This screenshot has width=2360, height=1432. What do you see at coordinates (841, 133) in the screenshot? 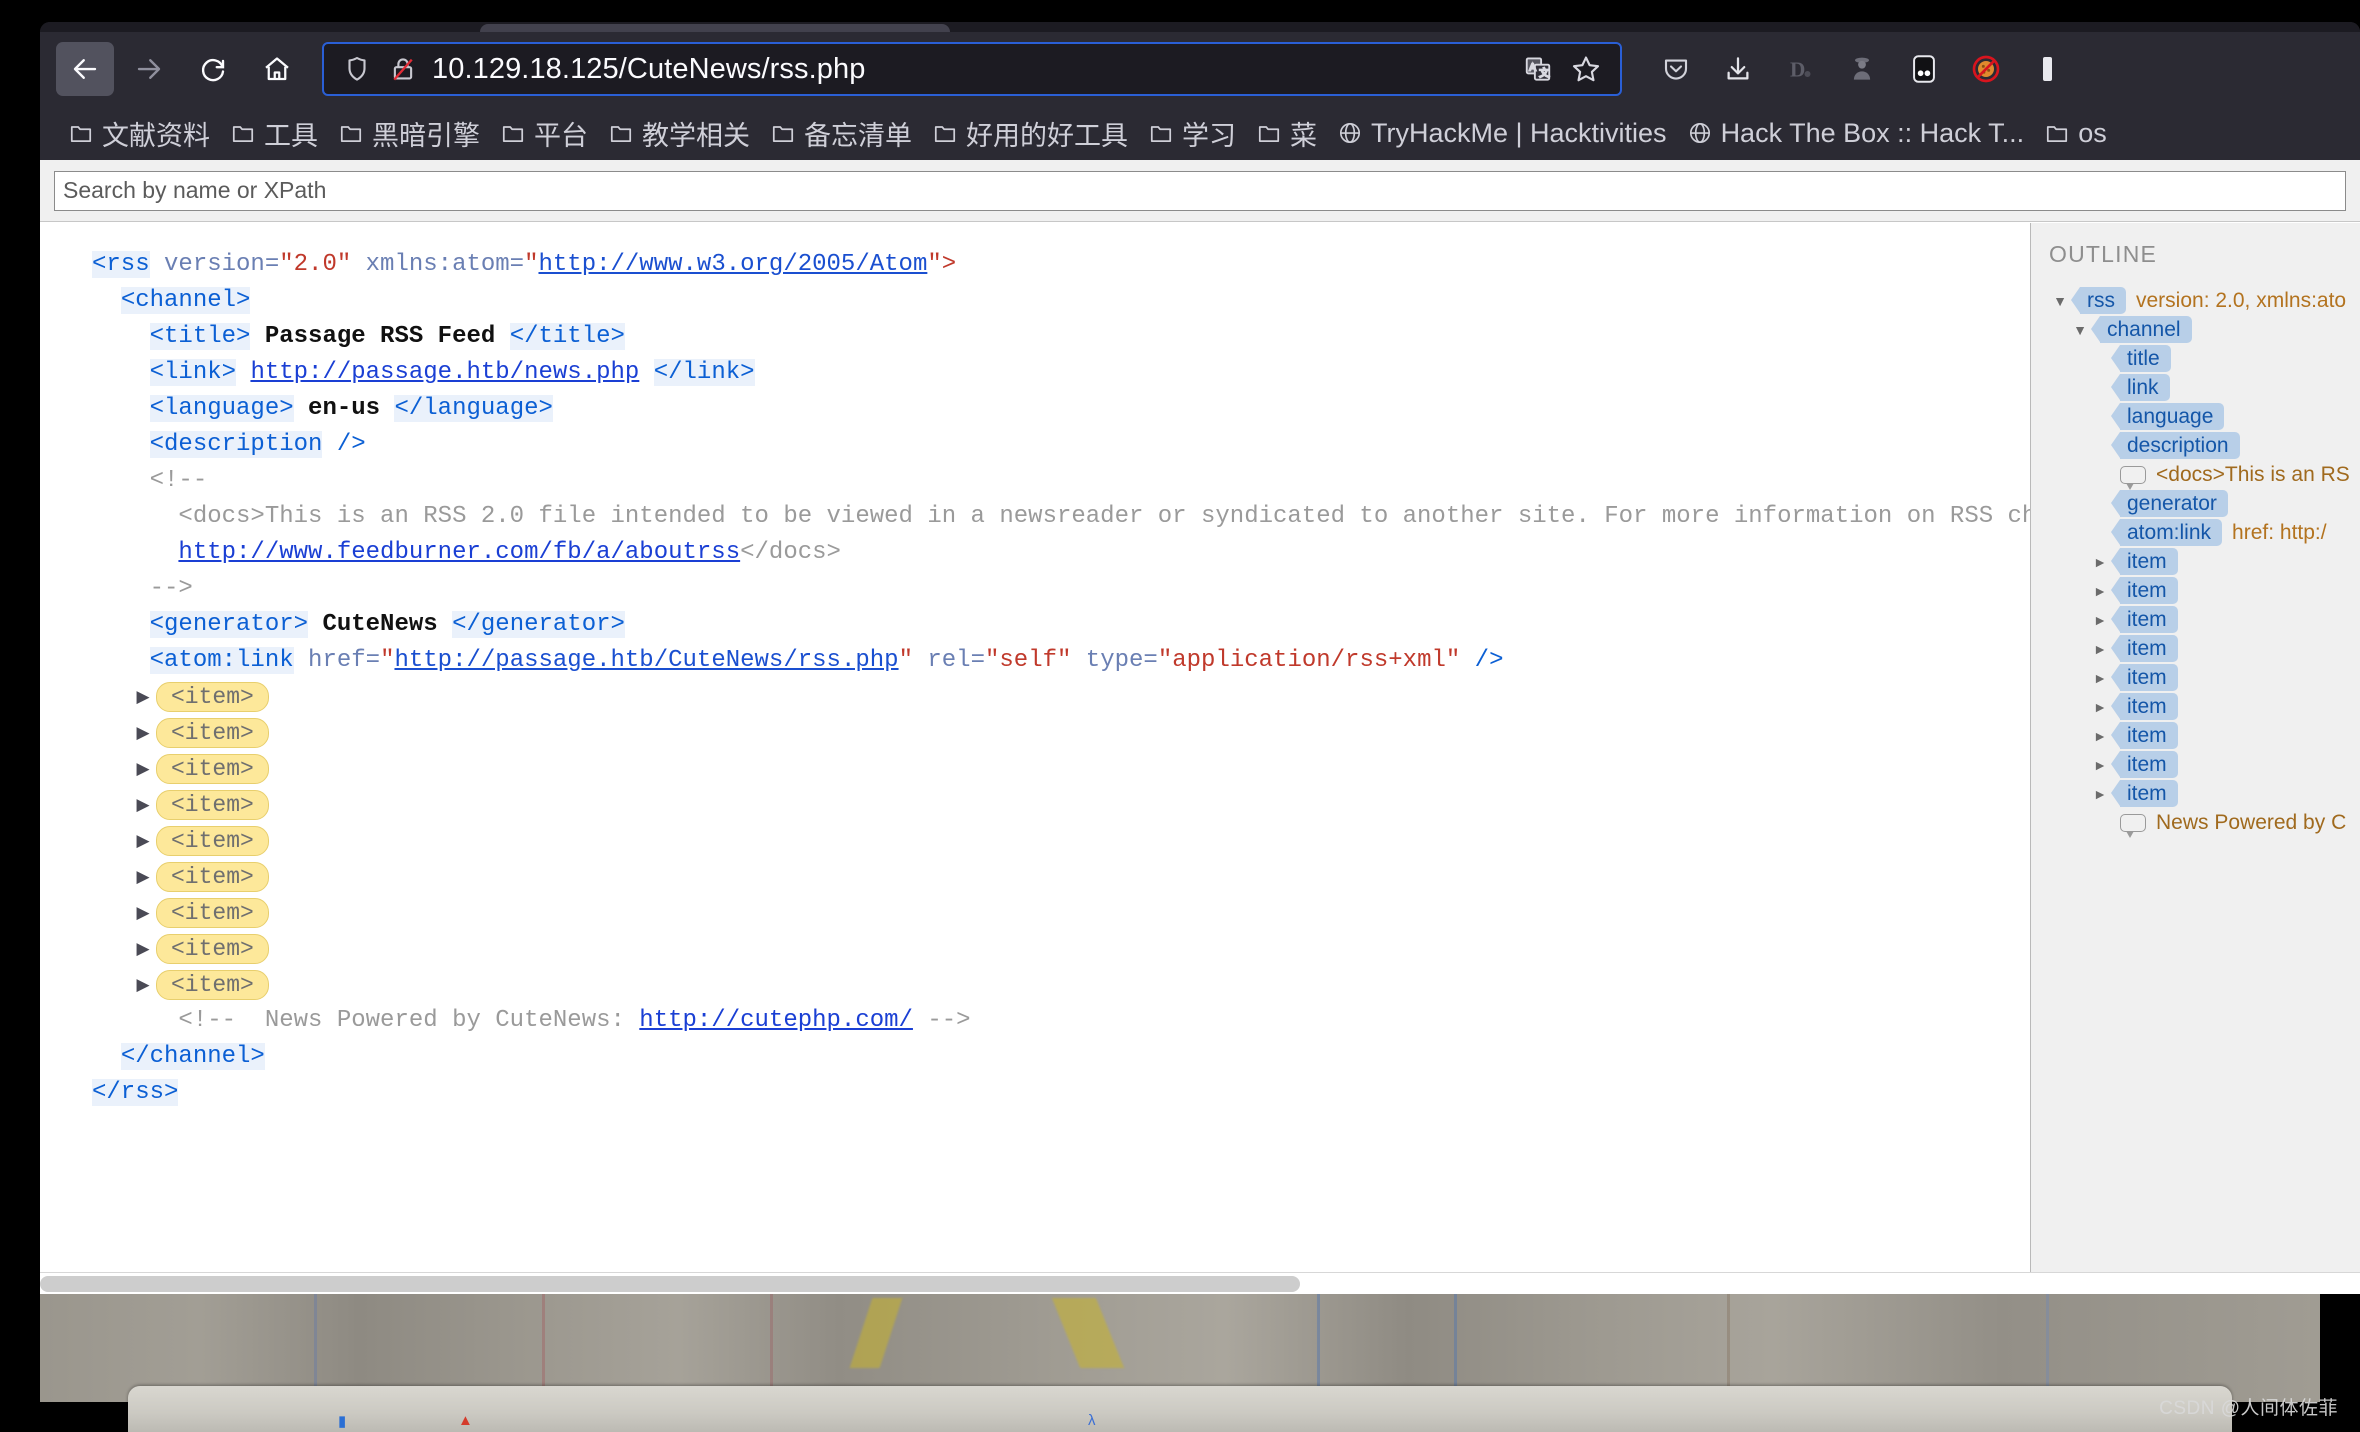
I see `bookmark-item: 备忘清单` at bounding box center [841, 133].